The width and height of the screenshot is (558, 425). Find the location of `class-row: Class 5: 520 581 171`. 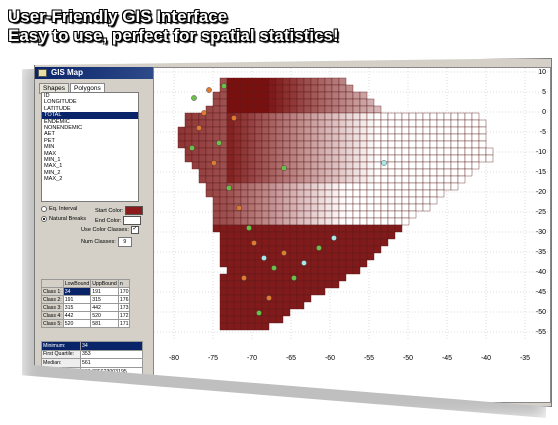

class-row: Class 5: 520 581 171 is located at coordinates (86, 323).